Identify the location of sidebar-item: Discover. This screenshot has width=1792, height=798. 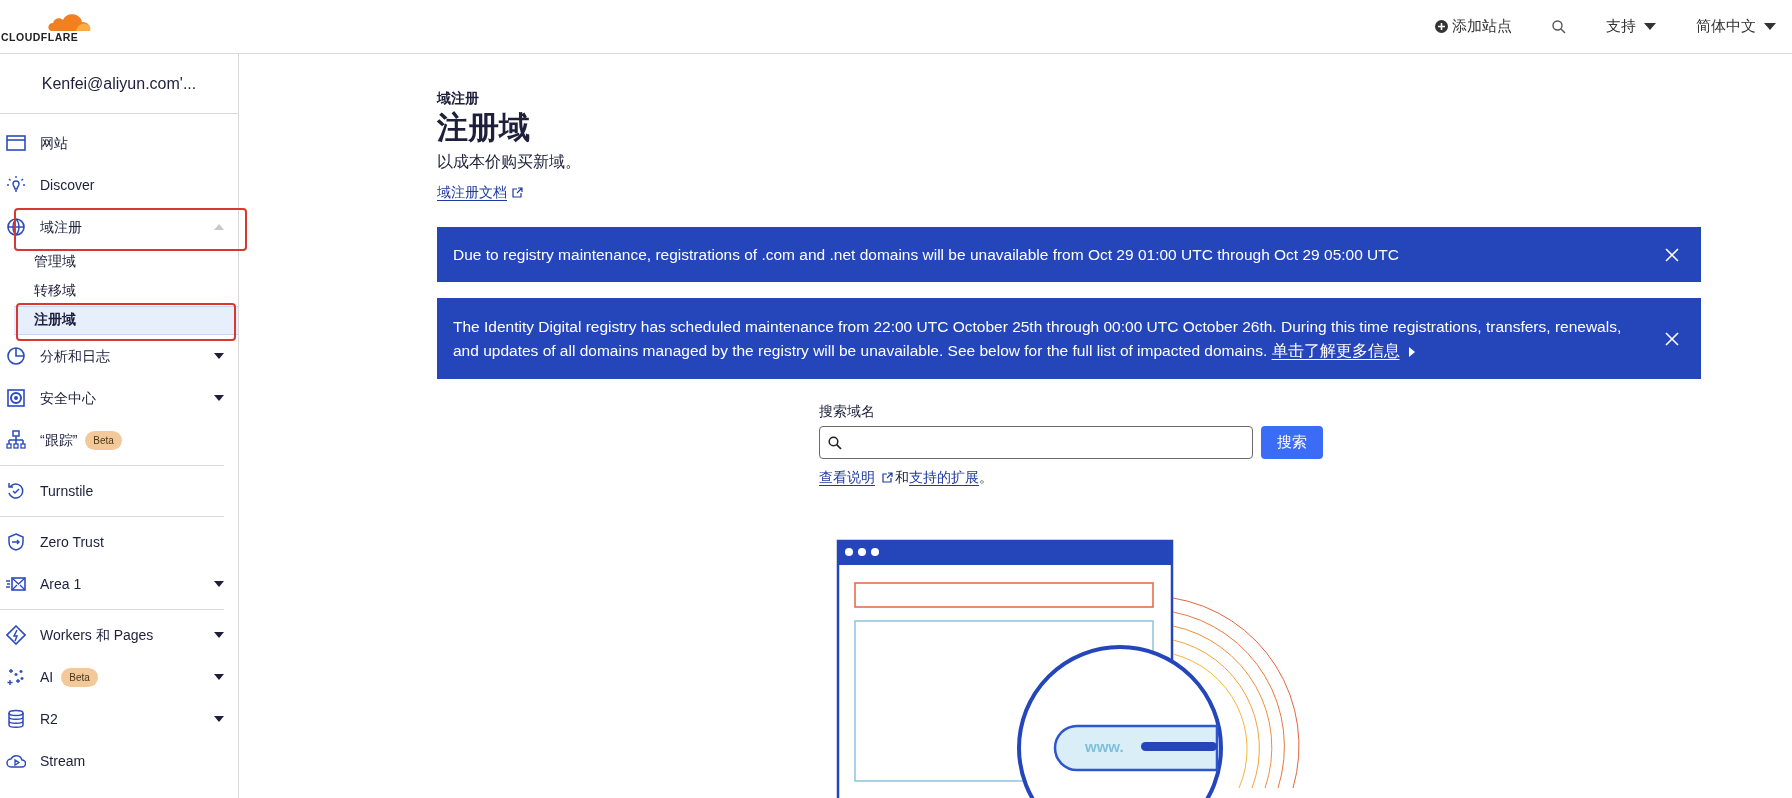
(119, 185).